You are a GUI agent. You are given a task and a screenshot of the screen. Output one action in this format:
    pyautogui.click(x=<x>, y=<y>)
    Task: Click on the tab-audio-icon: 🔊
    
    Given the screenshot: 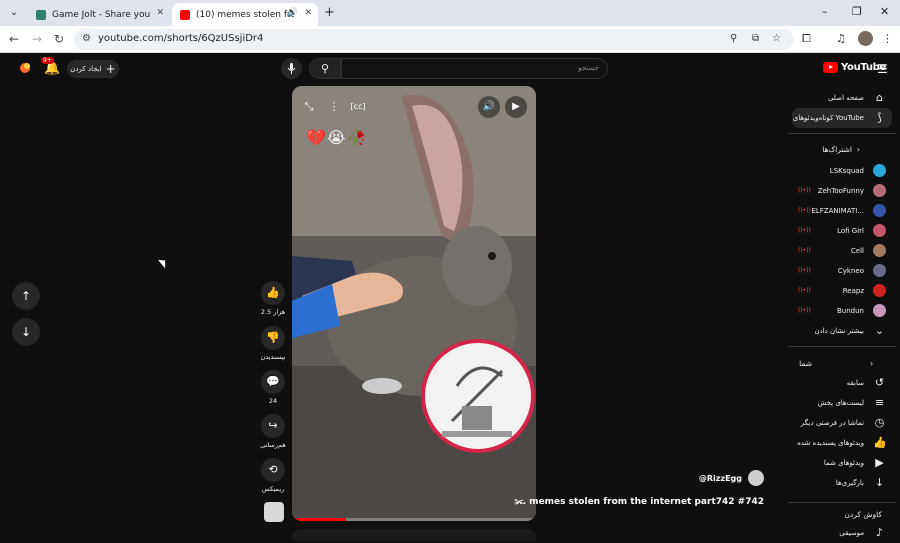 What is the action you would take?
    pyautogui.click(x=292, y=13)
    